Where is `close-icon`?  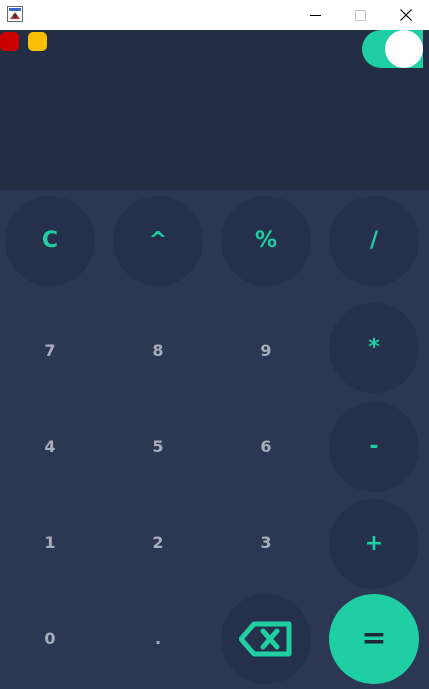
close-icon is located at coordinates (406, 15).